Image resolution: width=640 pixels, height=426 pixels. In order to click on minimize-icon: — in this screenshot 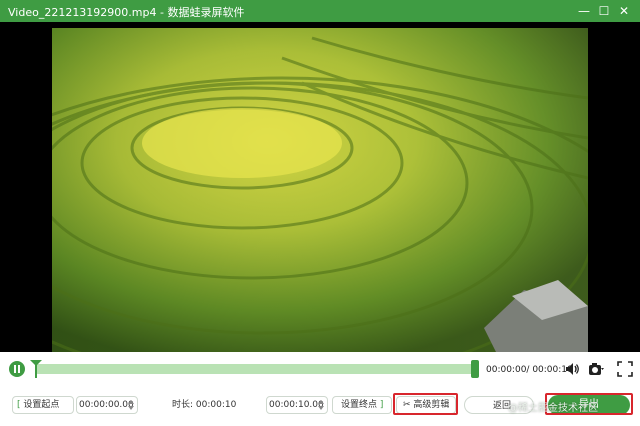, I will do `click(584, 11)`.